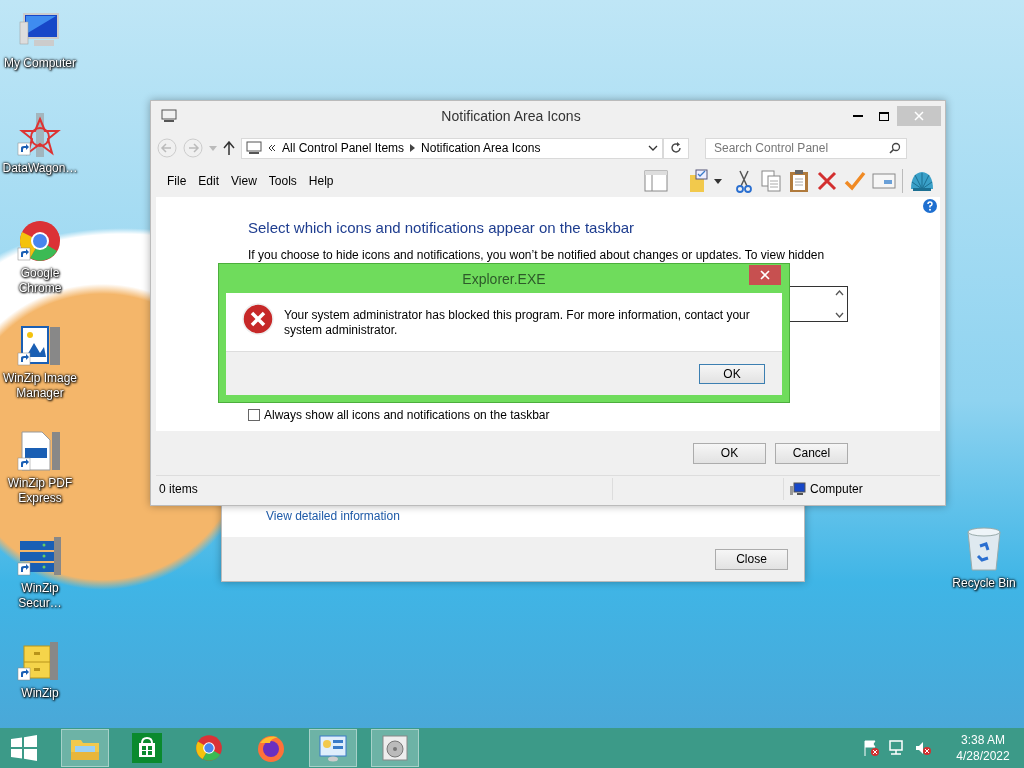  I want to click on clipboard-icon, so click(799, 181).